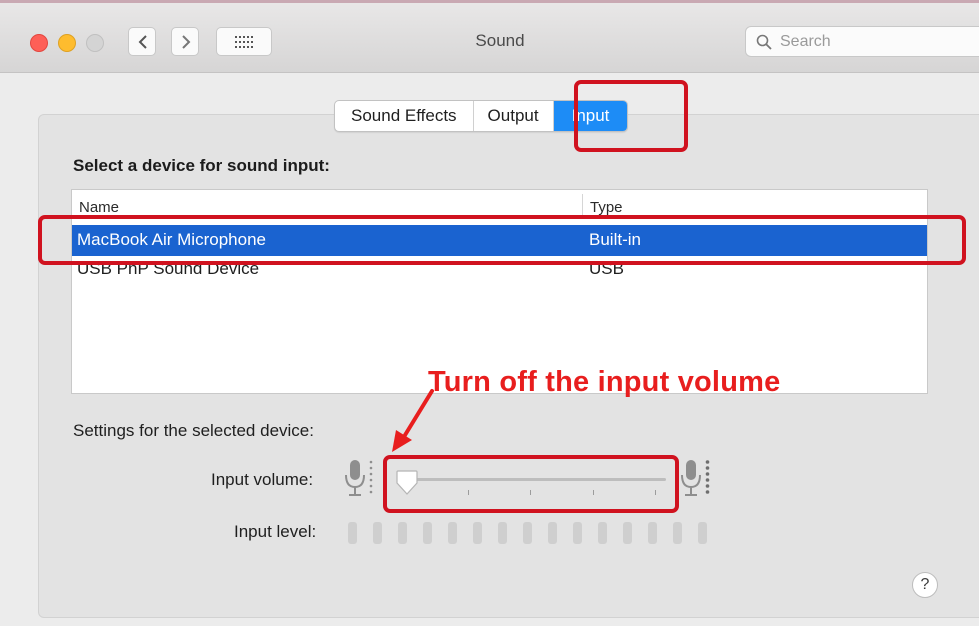  I want to click on highlight-input-tab, so click(631, 116).